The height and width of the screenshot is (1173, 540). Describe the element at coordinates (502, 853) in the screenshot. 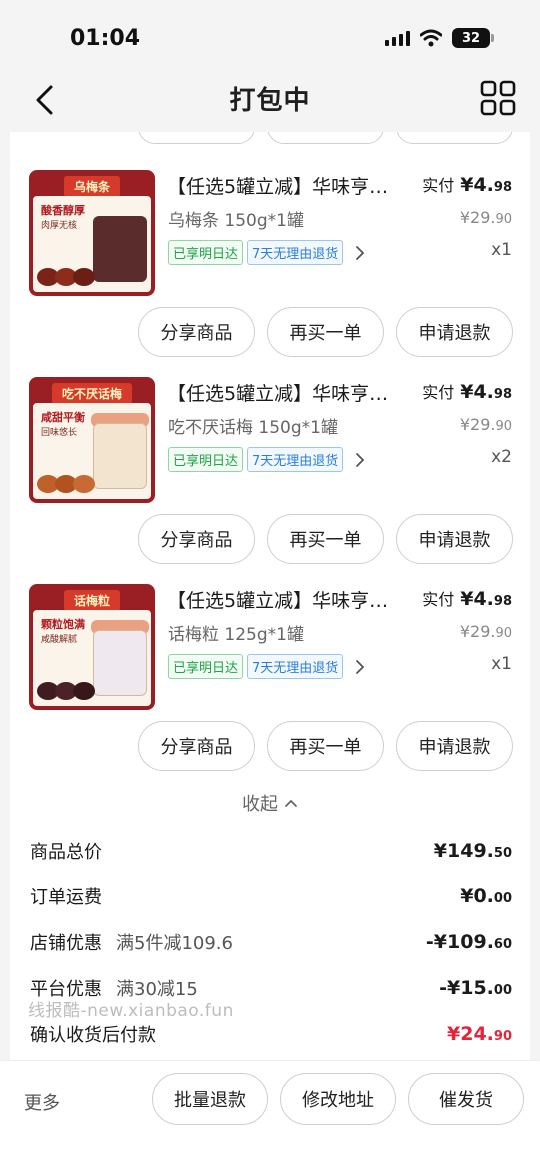

I see `total-decimal: 50` at that location.